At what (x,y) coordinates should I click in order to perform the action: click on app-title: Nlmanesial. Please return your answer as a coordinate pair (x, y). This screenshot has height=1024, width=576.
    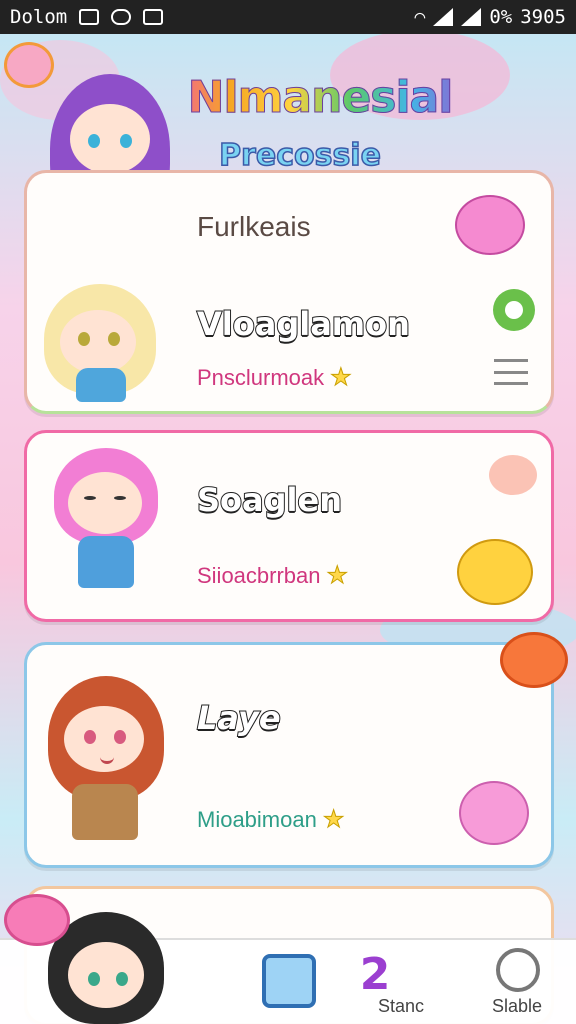
    Looking at the image, I should click on (320, 98).